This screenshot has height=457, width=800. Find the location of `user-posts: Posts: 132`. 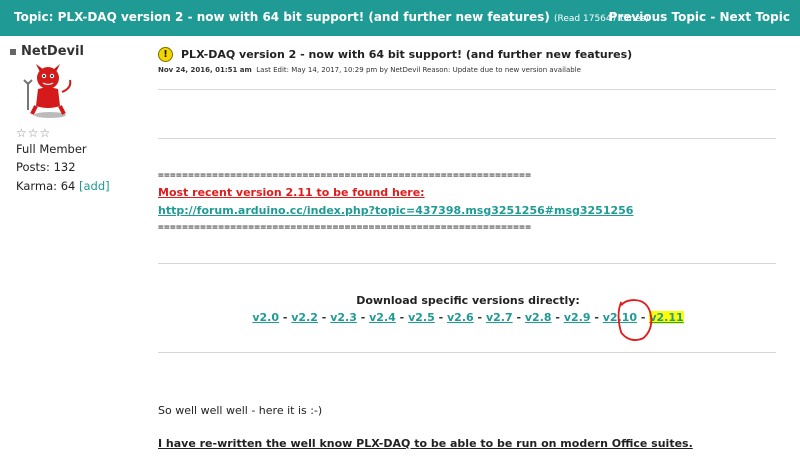

user-posts: Posts: 132 is located at coordinates (46, 167).